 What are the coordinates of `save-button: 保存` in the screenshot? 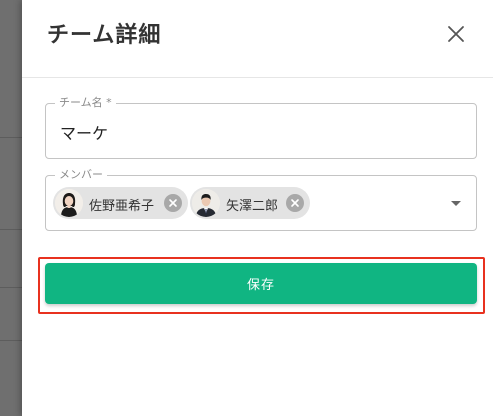 It's located at (261, 283).